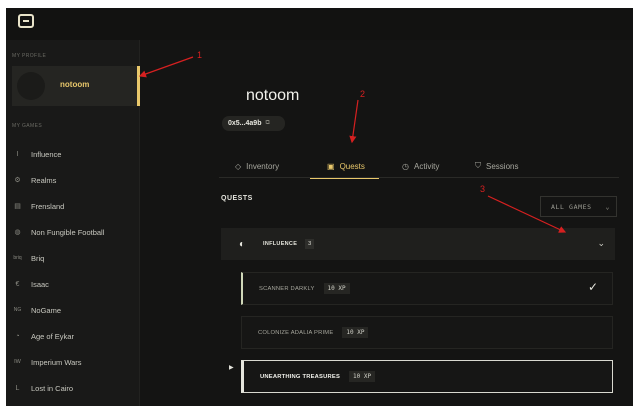 Image resolution: width=640 pixels, height=414 pixels. I want to click on sidebar-item-label: Frensland, so click(48, 206).